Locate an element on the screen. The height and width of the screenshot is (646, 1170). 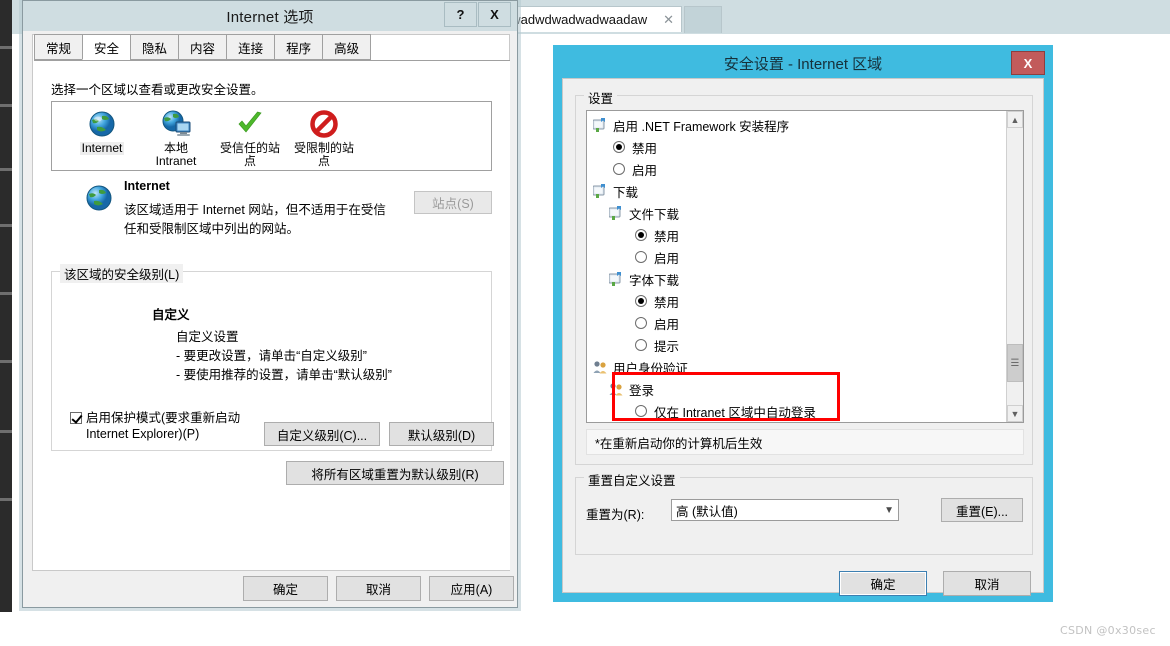
scrollbar-thumb: ☰ is located at coordinates (1015, 363).